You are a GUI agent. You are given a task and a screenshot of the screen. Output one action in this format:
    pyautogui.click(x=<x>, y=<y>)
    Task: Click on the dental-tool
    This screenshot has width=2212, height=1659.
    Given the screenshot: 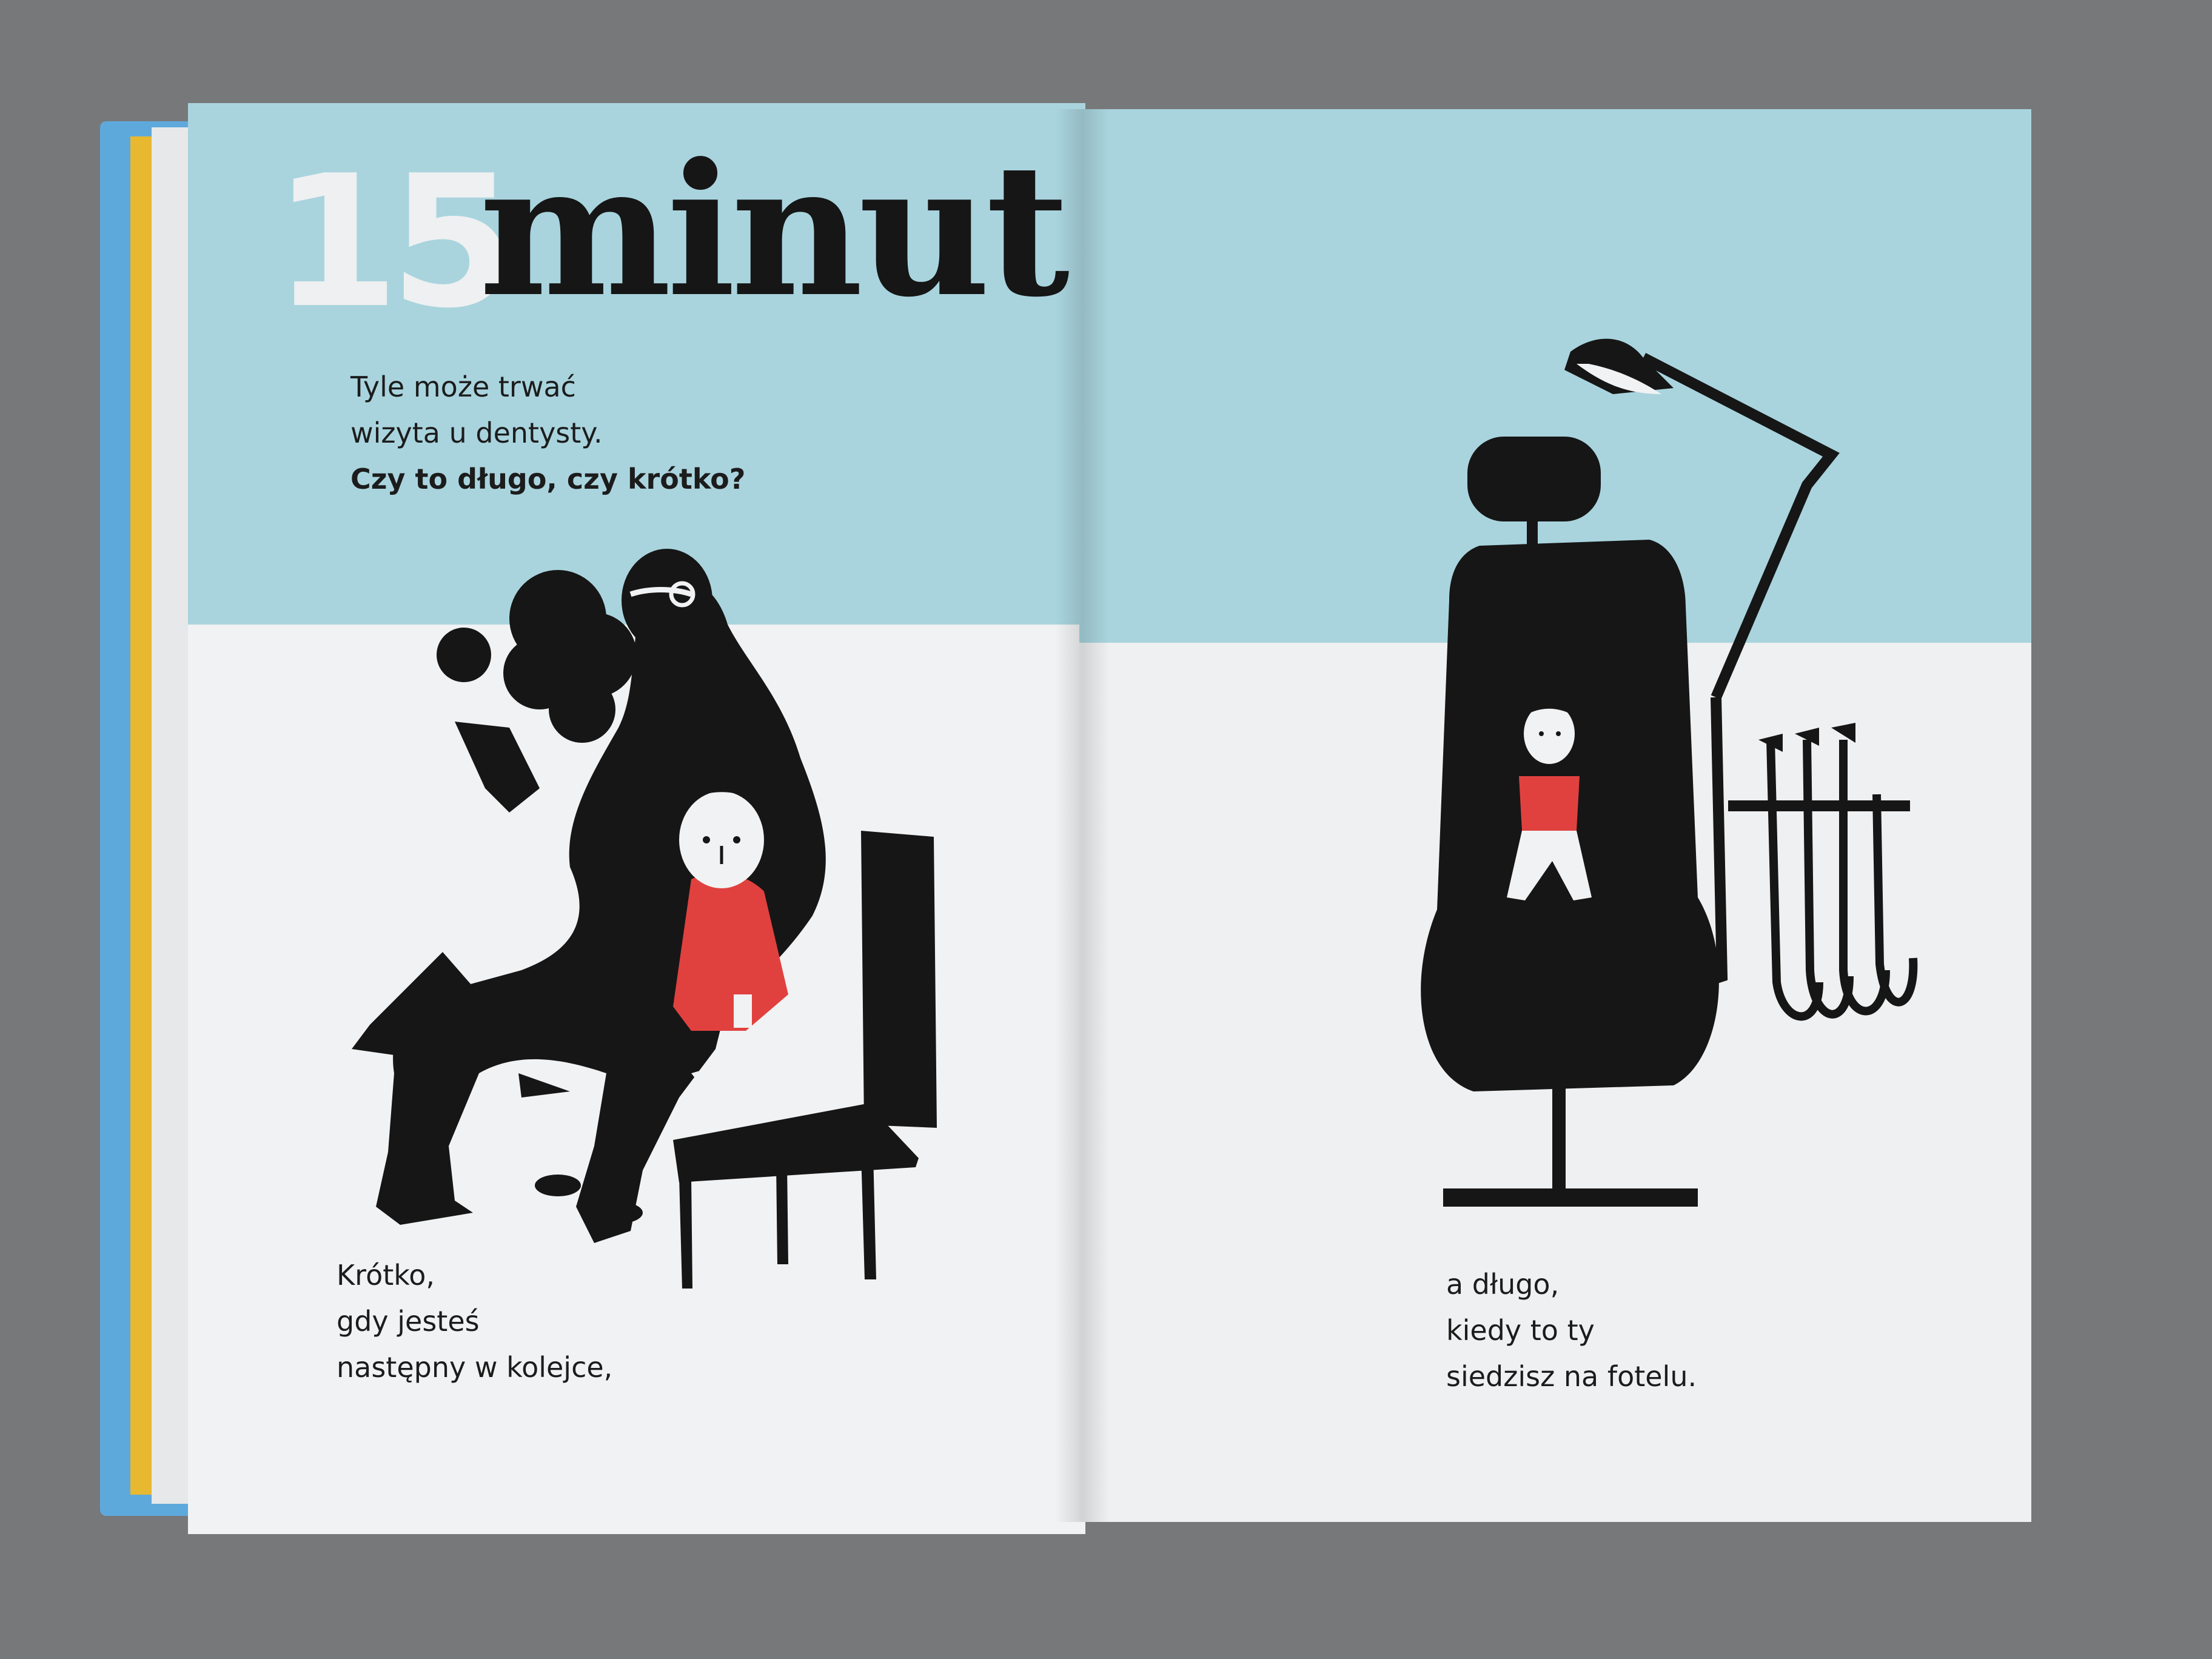 What is the action you would take?
    pyautogui.click(x=1895, y=901)
    